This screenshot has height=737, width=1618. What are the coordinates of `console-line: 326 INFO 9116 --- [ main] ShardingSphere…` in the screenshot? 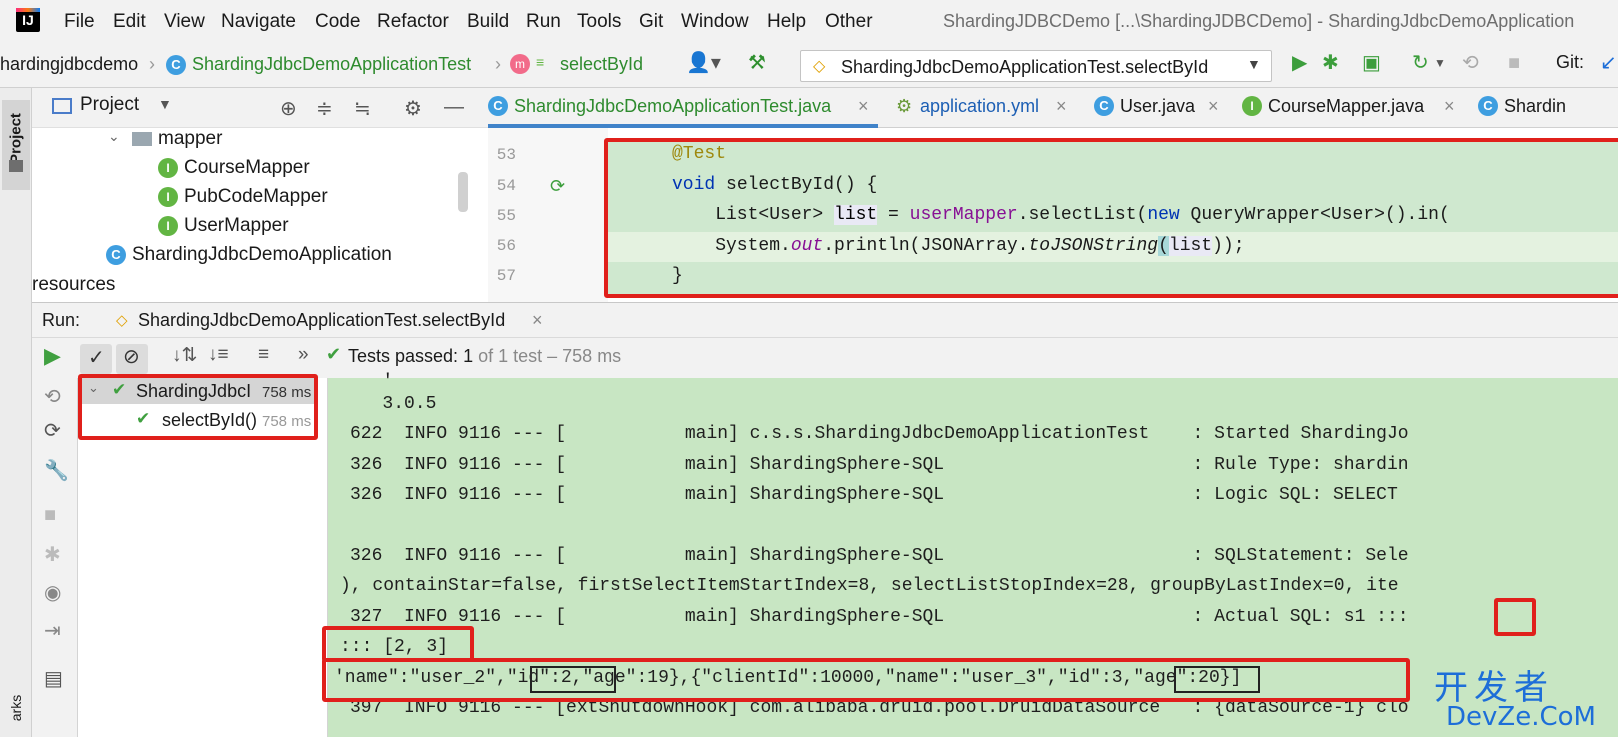 It's located at (879, 556).